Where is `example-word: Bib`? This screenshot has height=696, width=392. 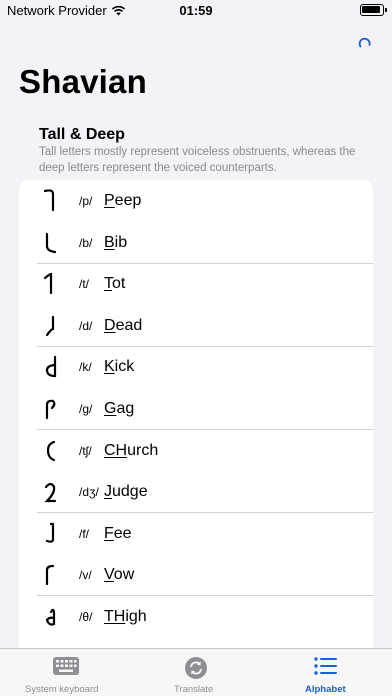
example-word: Bib is located at coordinates (115, 243).